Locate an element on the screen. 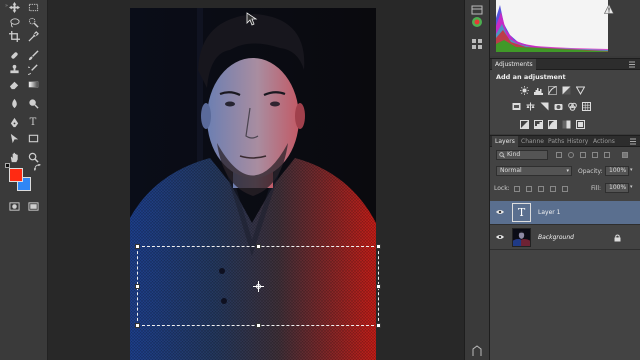 The width and height of the screenshot is (640, 360). hand-tool-icon is located at coordinates (14, 157).